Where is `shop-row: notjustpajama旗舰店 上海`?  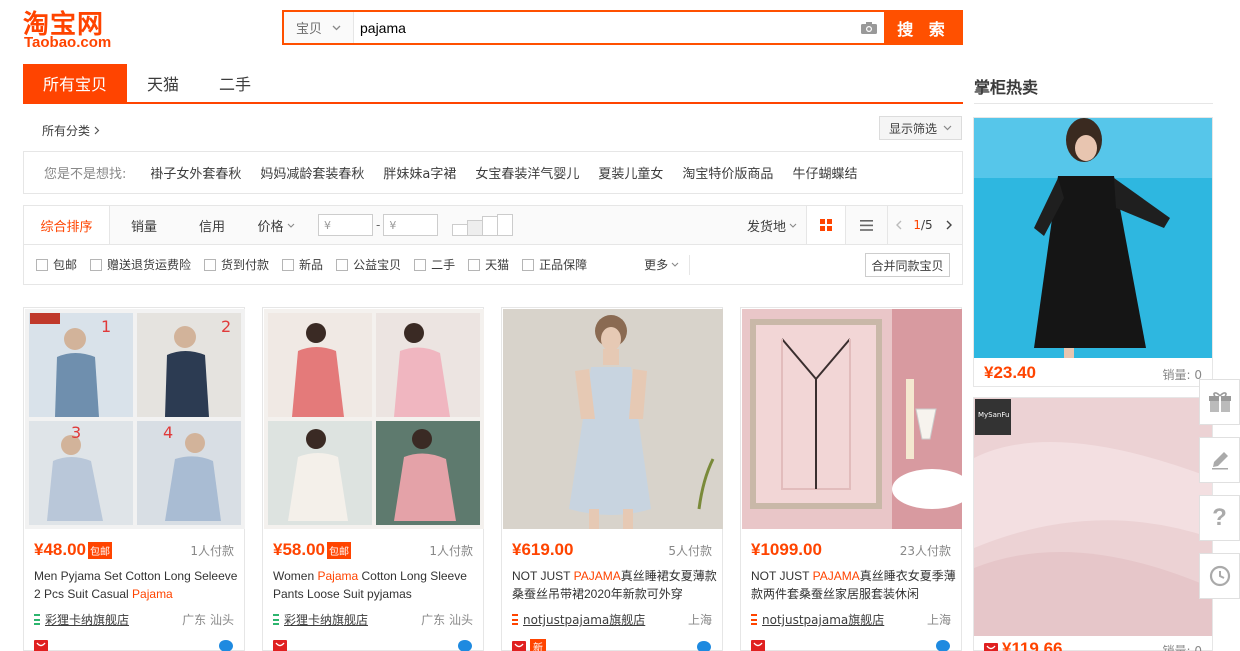
shop-row: notjustpajama旗舰店 上海 is located at coordinates (851, 619).